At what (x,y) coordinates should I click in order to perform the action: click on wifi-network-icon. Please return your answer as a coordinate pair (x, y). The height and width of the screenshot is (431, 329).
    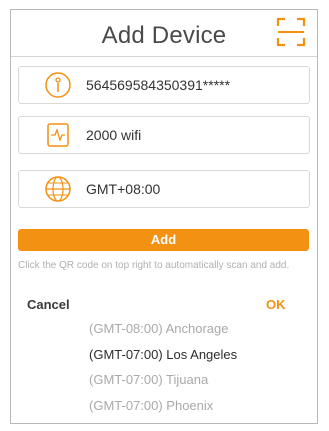
    Looking at the image, I should click on (58, 135).